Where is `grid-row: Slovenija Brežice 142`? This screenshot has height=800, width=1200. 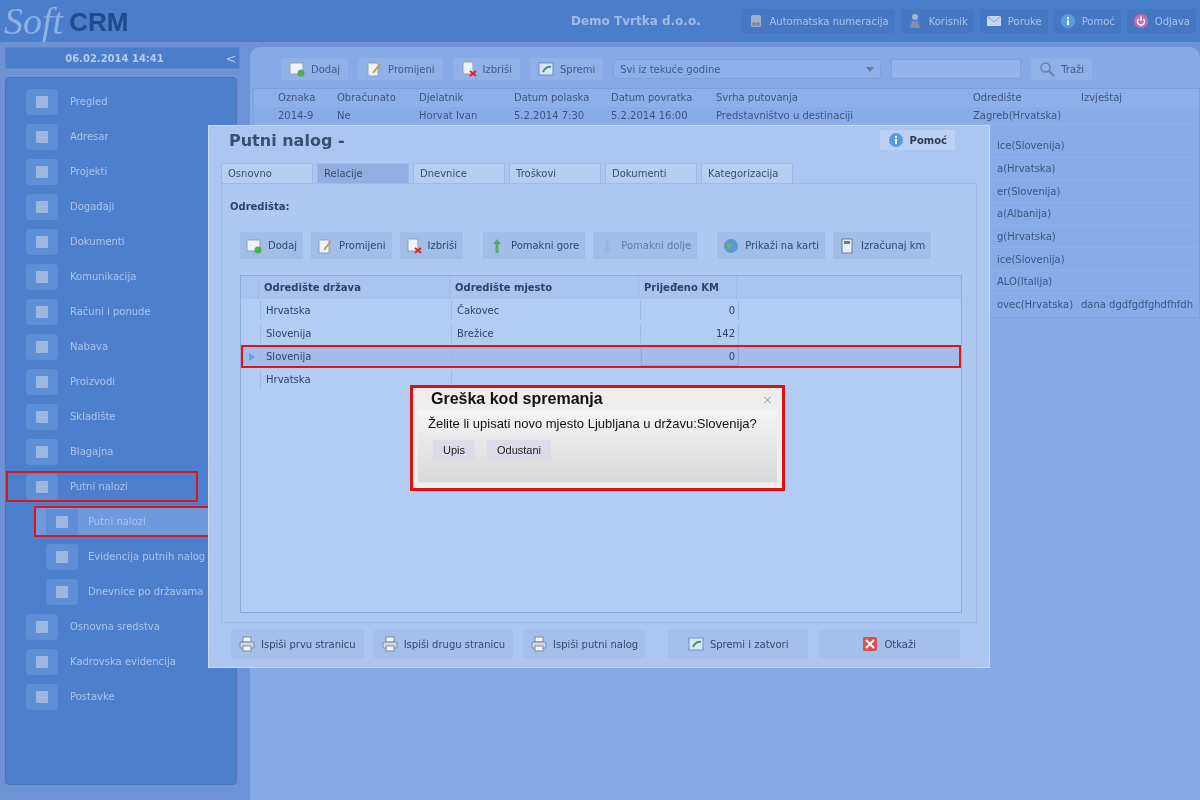
grid-row: Slovenija Brežice 142 is located at coordinates (601, 333).